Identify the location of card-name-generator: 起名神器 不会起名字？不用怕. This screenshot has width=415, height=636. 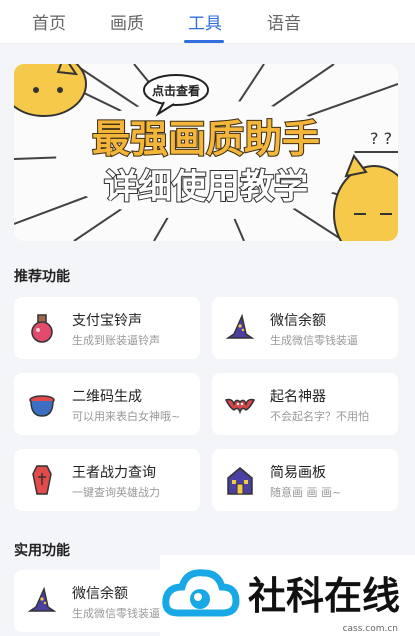
(305, 404).